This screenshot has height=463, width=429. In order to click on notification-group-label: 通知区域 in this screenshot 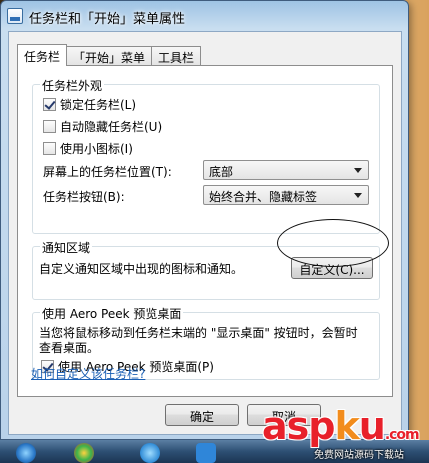, I will do `click(66, 247)`.